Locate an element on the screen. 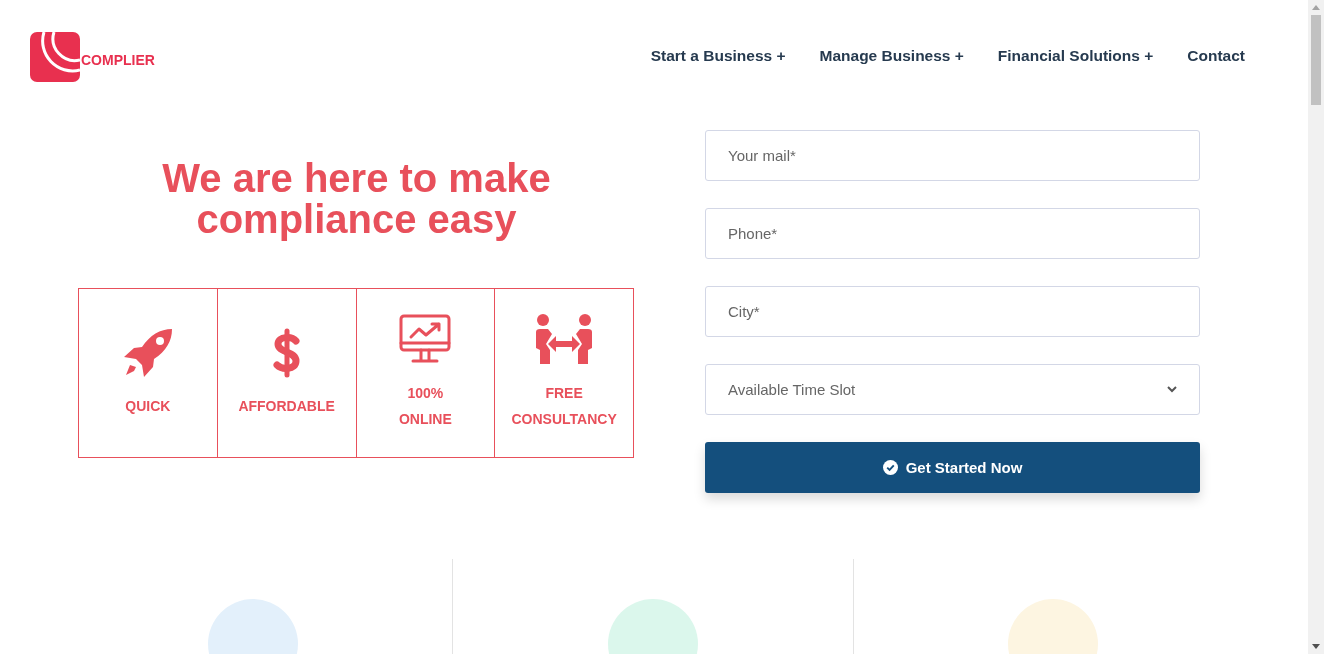 The width and height of the screenshot is (1324, 654). check-circle-icon is located at coordinates (890, 467).